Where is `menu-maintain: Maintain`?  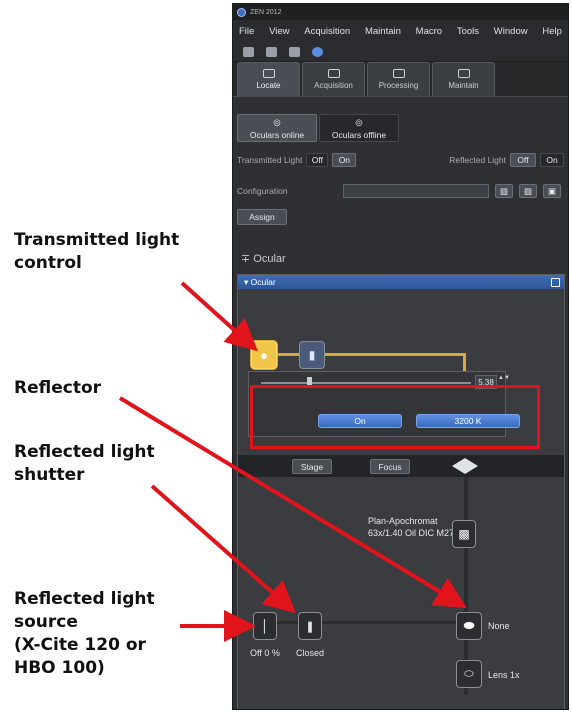
menu-maintain: Maintain is located at coordinates (383, 31).